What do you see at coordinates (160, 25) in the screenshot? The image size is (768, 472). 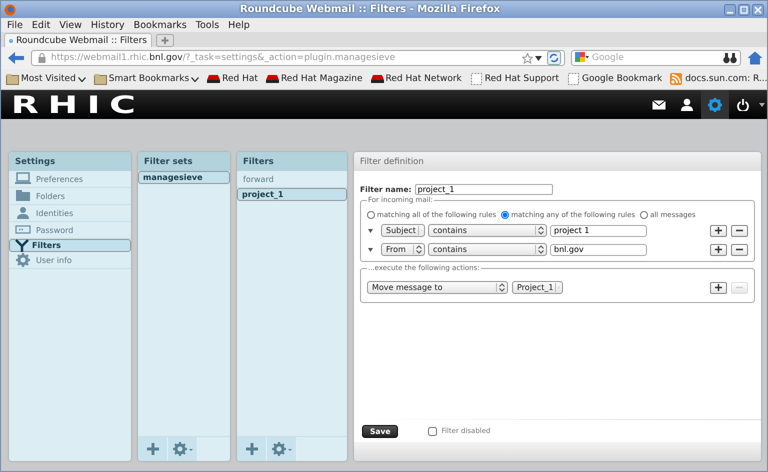 I see `menu-item: Bookmarks` at bounding box center [160, 25].